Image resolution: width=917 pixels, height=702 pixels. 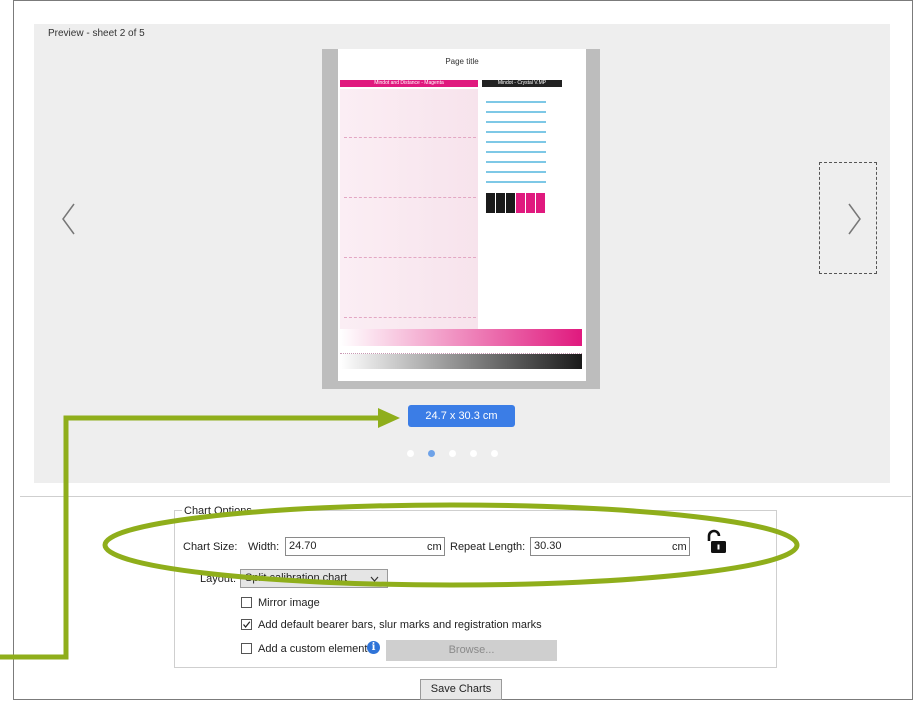 I want to click on checkmark-icon, so click(x=247, y=624).